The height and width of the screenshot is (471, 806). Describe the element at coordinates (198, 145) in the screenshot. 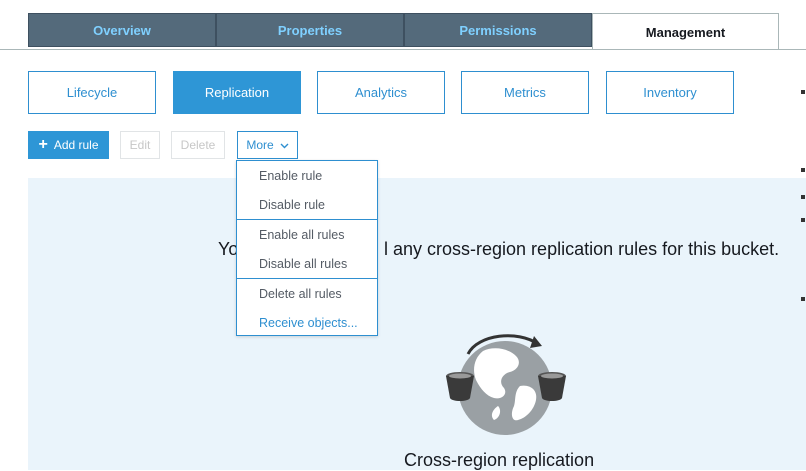

I see `delete-button: Delete` at that location.